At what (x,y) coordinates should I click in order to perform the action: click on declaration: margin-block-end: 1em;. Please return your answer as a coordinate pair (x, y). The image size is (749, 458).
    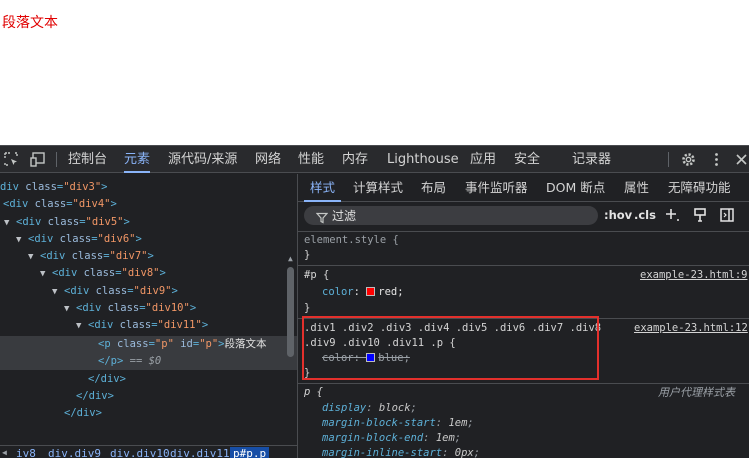
    Looking at the image, I should click on (391, 438).